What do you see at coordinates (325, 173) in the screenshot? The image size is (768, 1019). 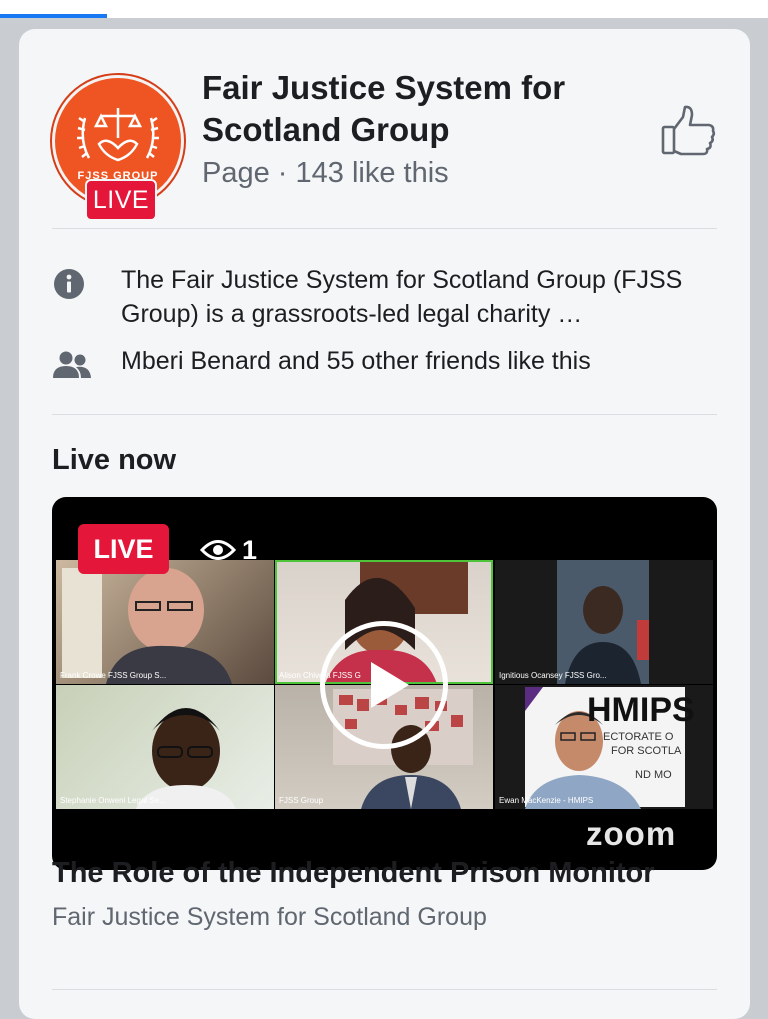 I see `page-meta: Page · 143 like this` at bounding box center [325, 173].